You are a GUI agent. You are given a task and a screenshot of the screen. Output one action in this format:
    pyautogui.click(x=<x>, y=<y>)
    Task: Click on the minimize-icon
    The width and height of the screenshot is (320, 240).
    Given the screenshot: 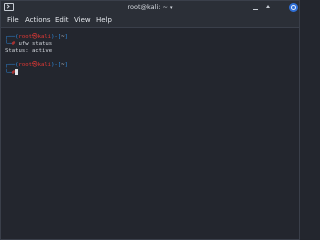 What is the action you would take?
    pyautogui.click(x=255, y=7)
    